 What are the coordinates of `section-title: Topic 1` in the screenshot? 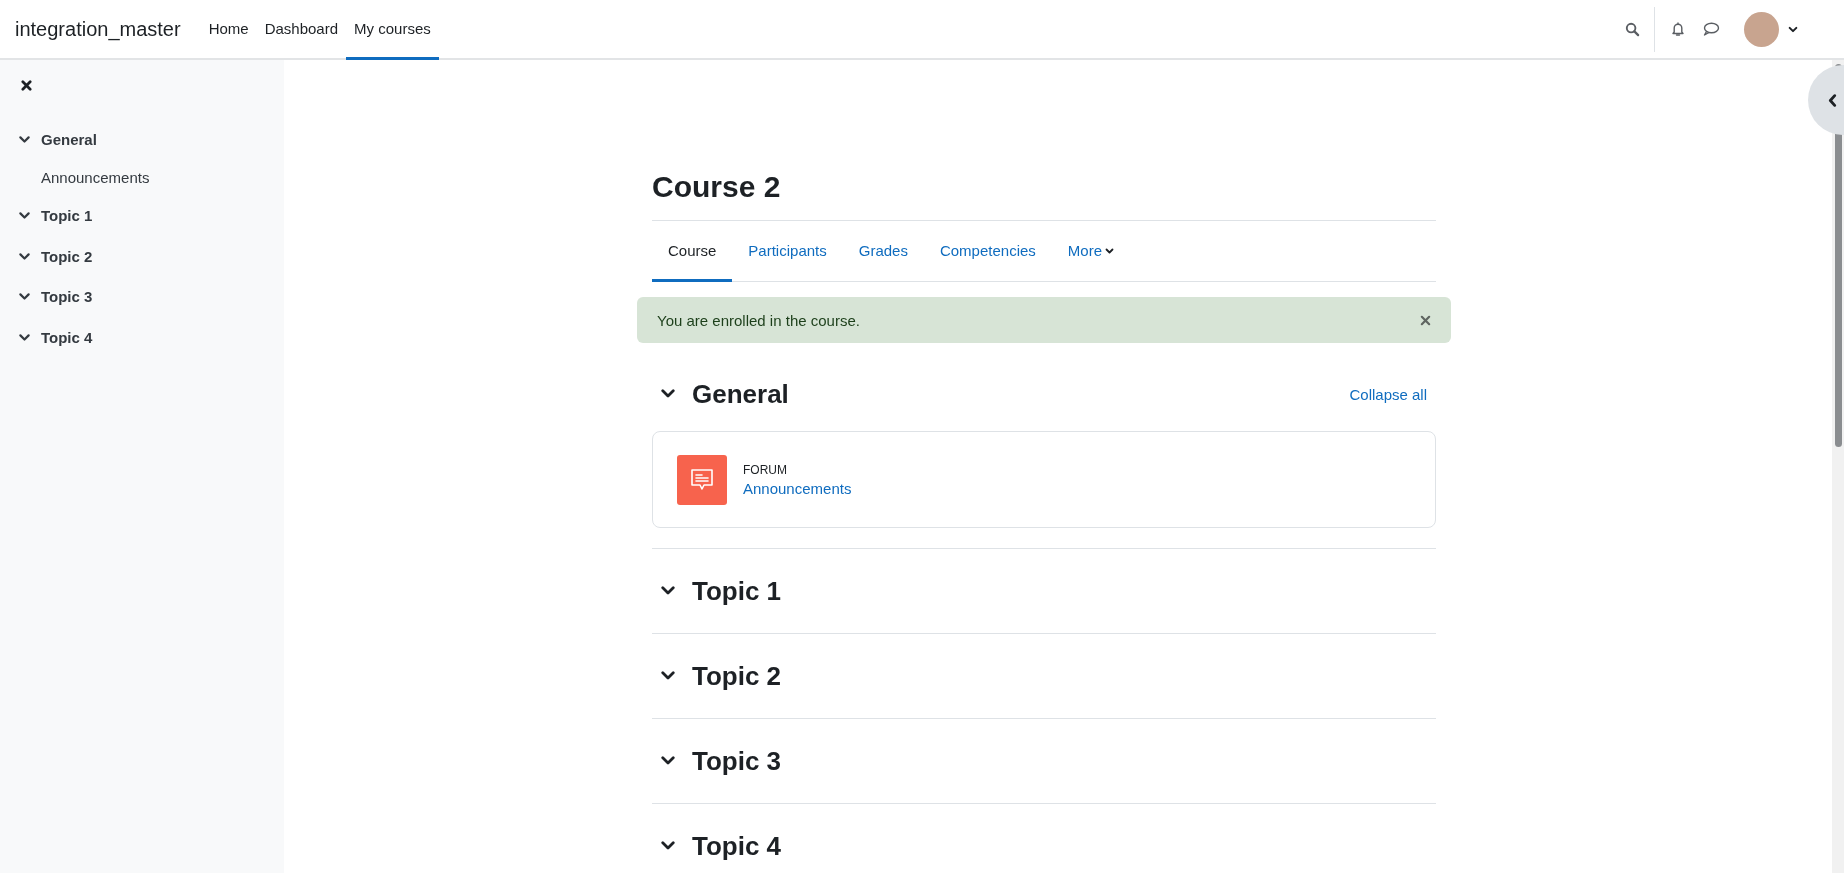 It's located at (737, 591).